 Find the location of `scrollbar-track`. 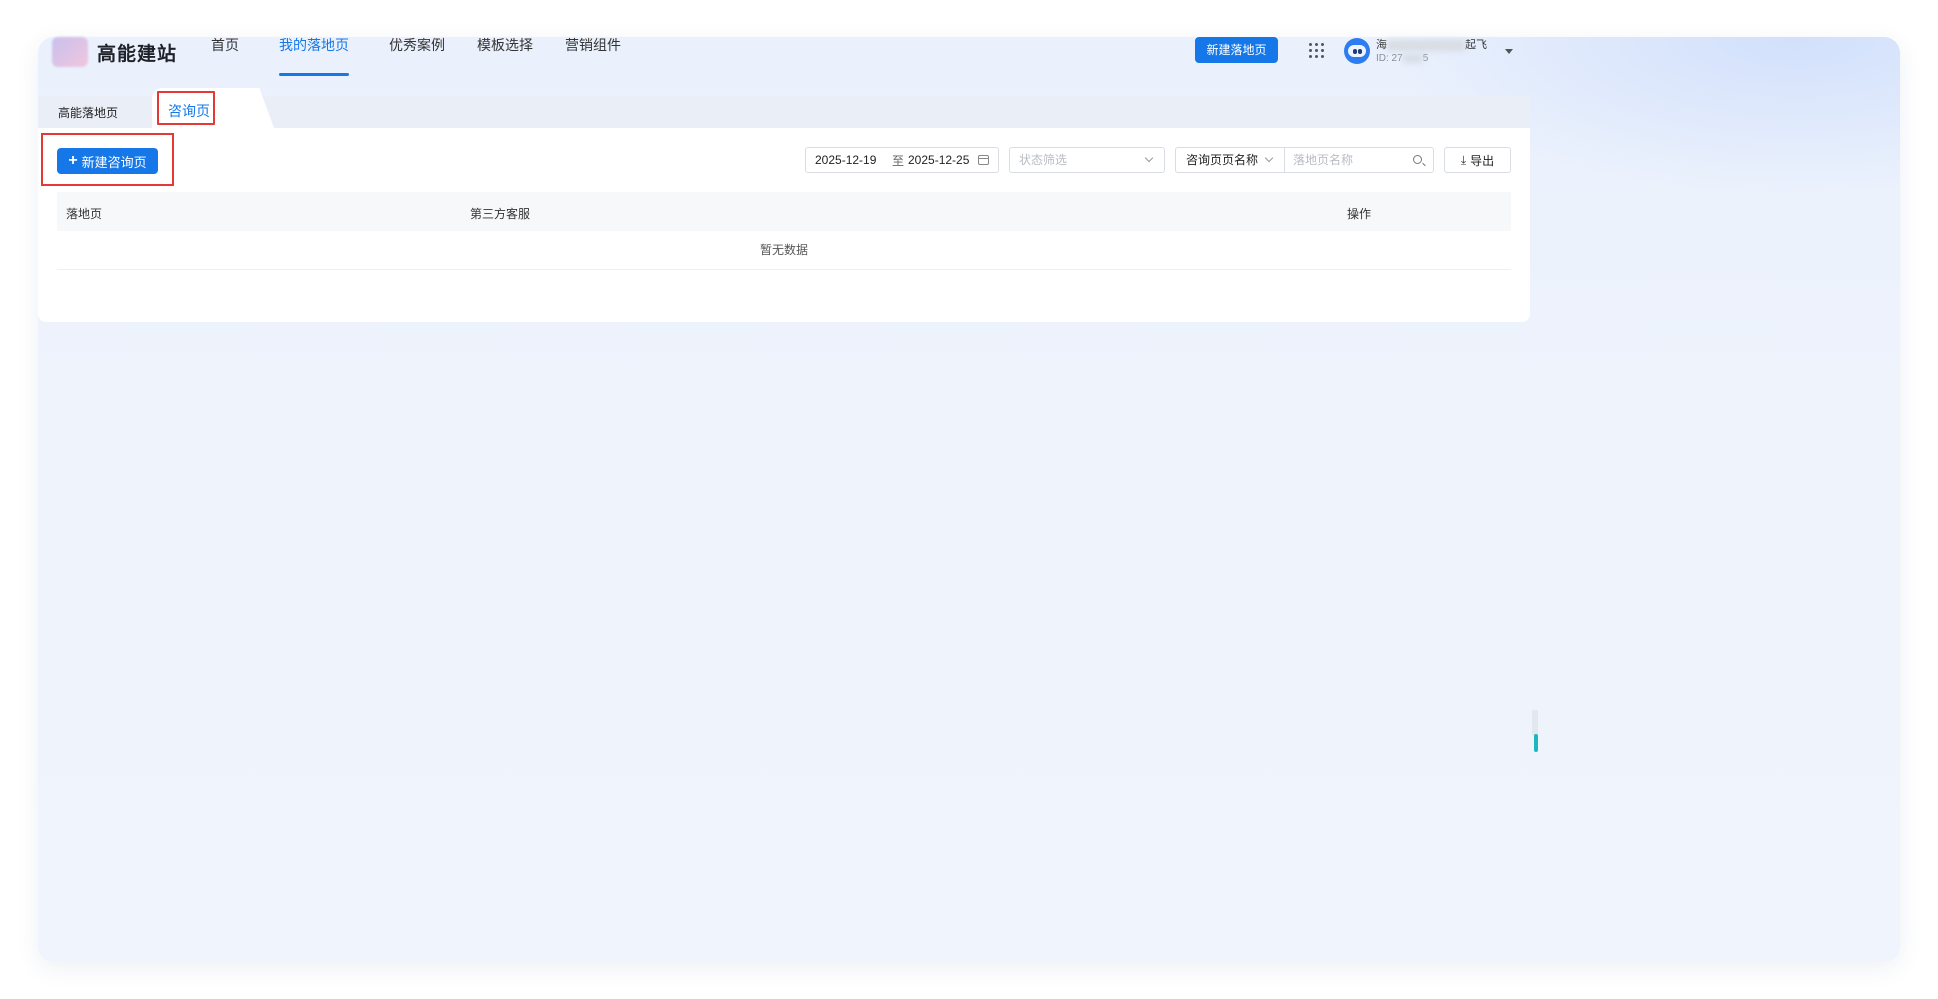

scrollbar-track is located at coordinates (1535, 723).